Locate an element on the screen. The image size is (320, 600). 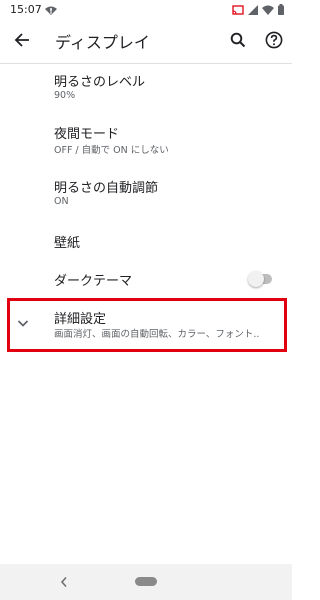
status-icons is located at coordinates (258, 9).